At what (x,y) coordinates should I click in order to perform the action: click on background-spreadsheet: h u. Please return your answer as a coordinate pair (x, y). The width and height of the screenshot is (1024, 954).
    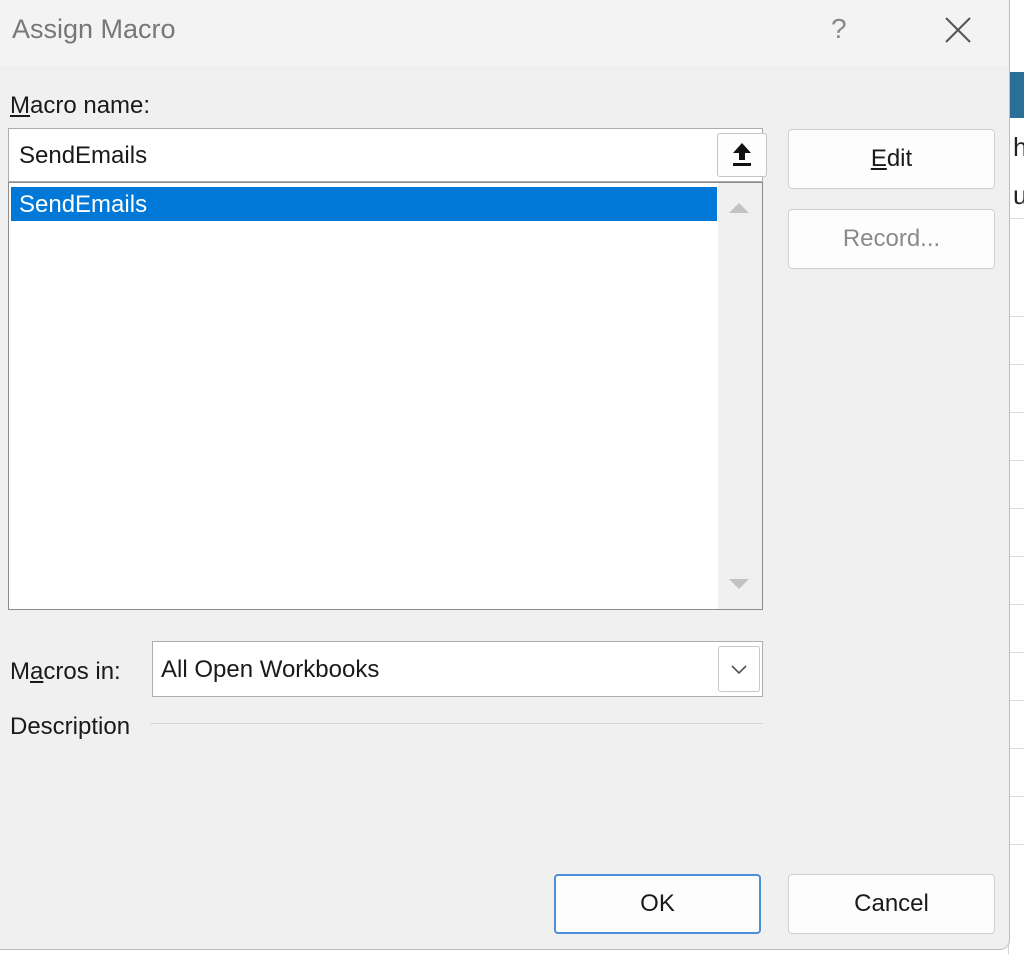
    Looking at the image, I should click on (1016, 477).